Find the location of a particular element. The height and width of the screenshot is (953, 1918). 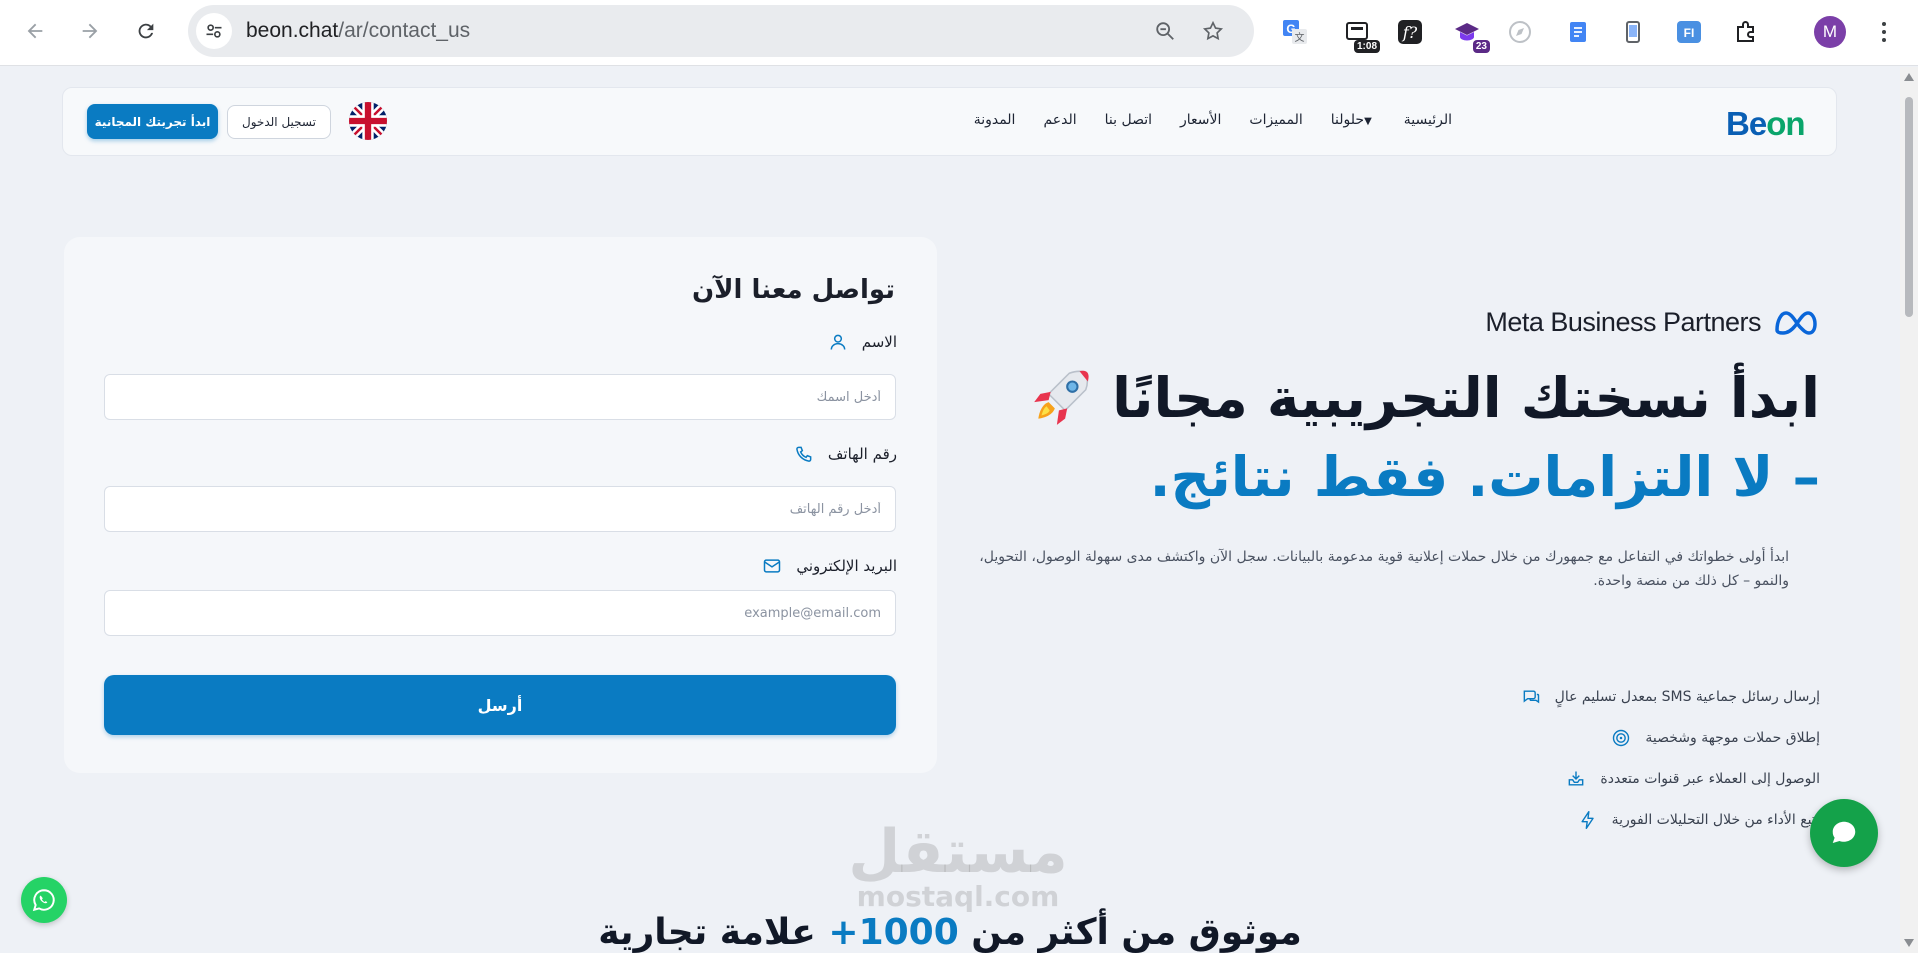

document-icon is located at coordinates (1578, 32).